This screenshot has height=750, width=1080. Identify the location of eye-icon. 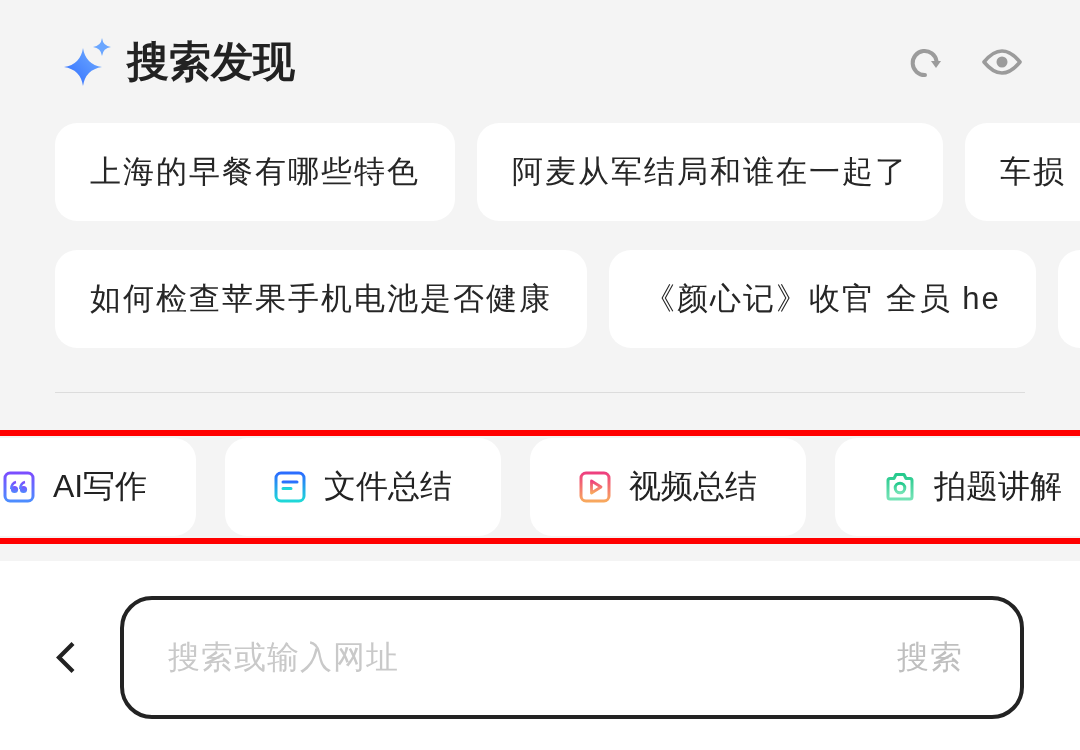
(1002, 62).